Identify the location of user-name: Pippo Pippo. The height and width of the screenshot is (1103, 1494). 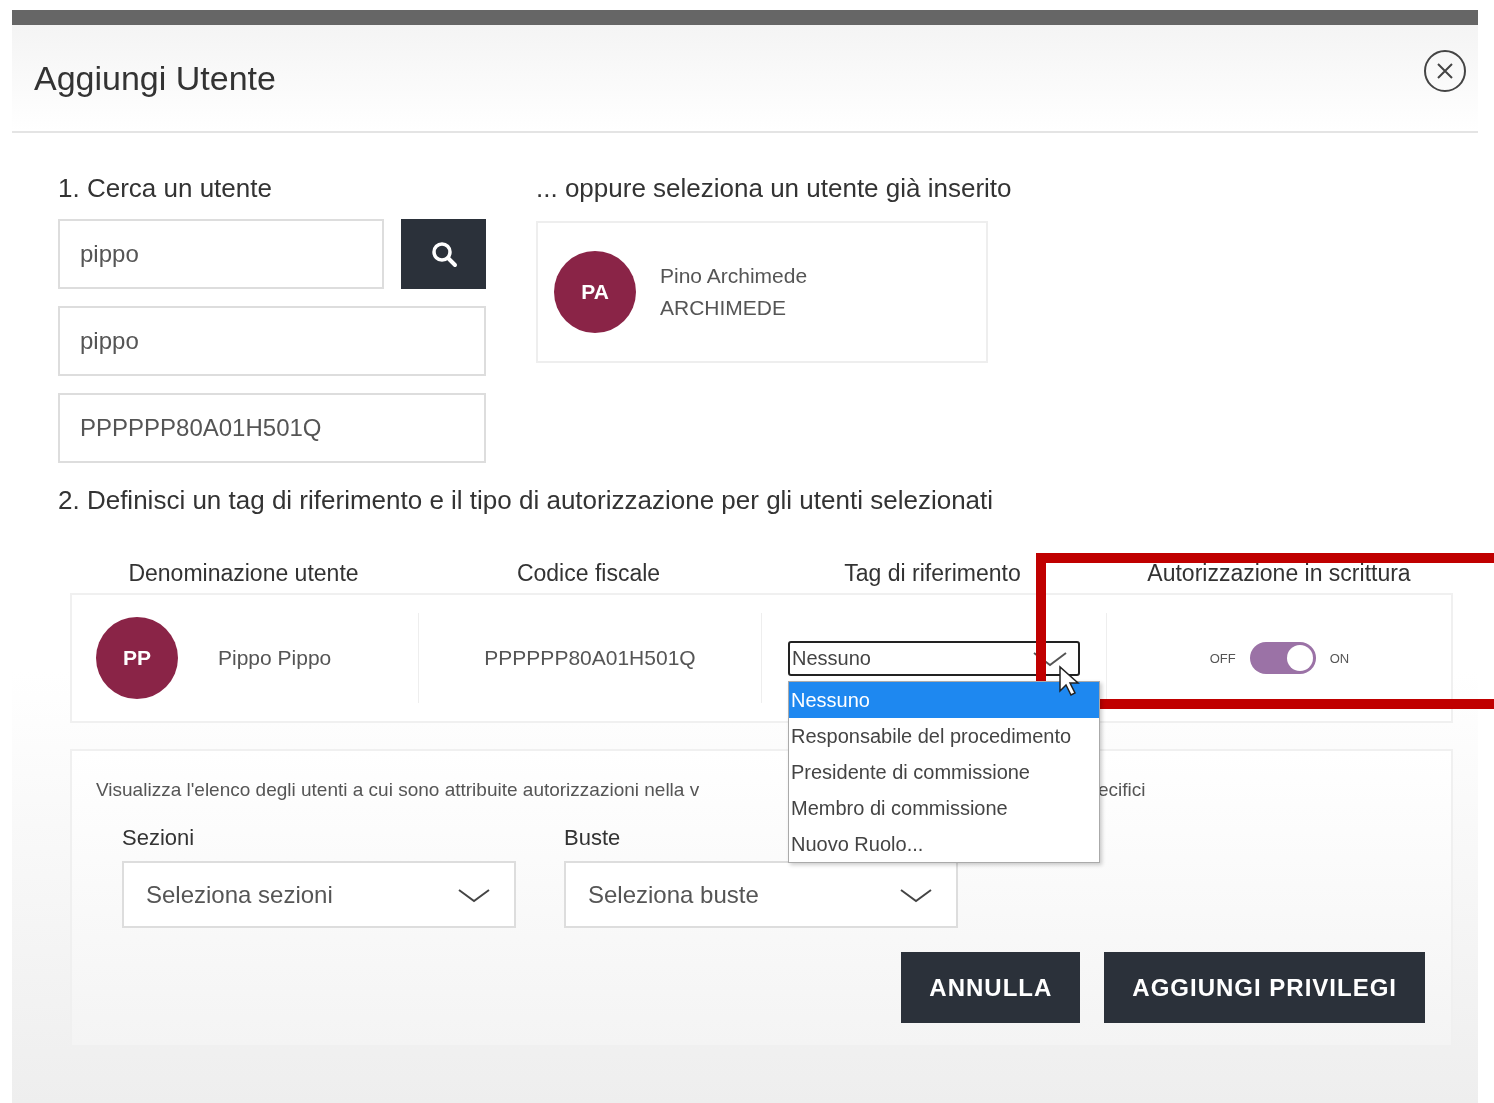
(275, 658).